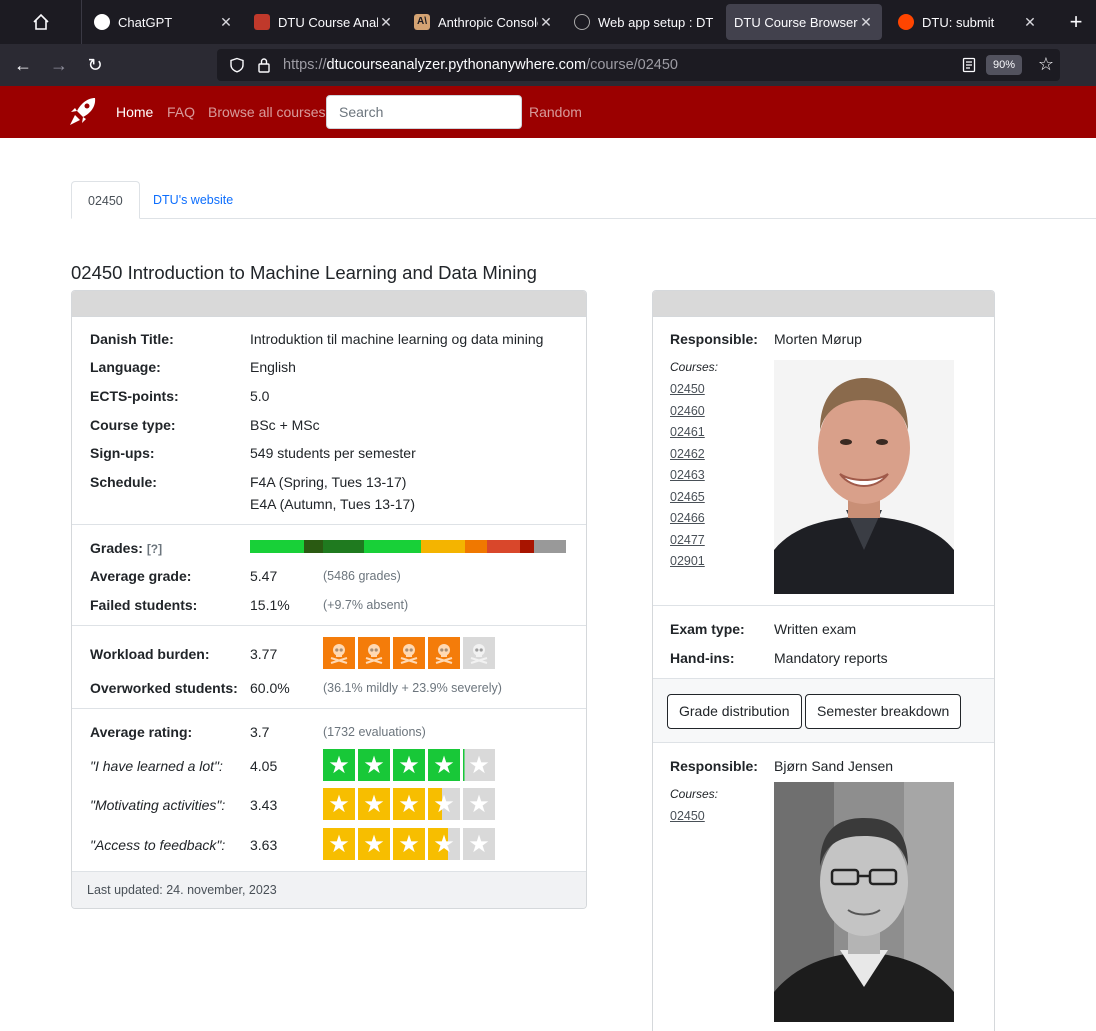 The width and height of the screenshot is (1096, 1031). What do you see at coordinates (864, 902) in the screenshot?
I see `responsible-photo` at bounding box center [864, 902].